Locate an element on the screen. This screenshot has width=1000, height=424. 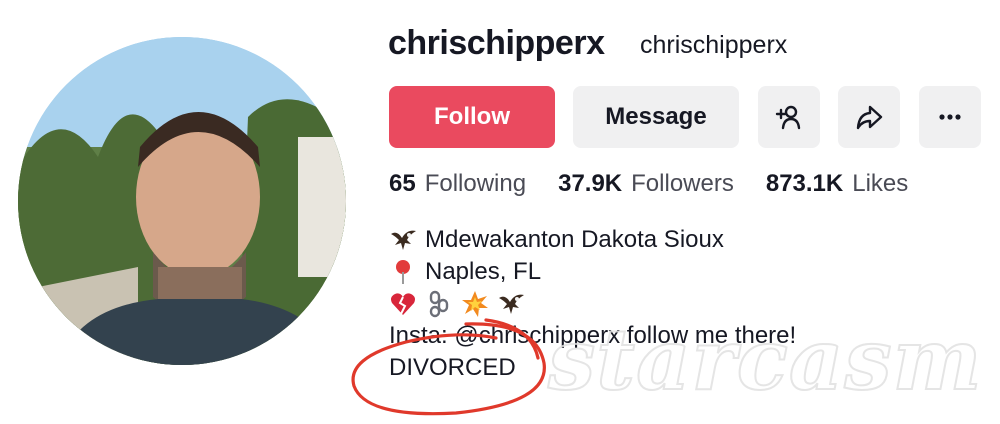
chains-icon is located at coordinates (439, 304).